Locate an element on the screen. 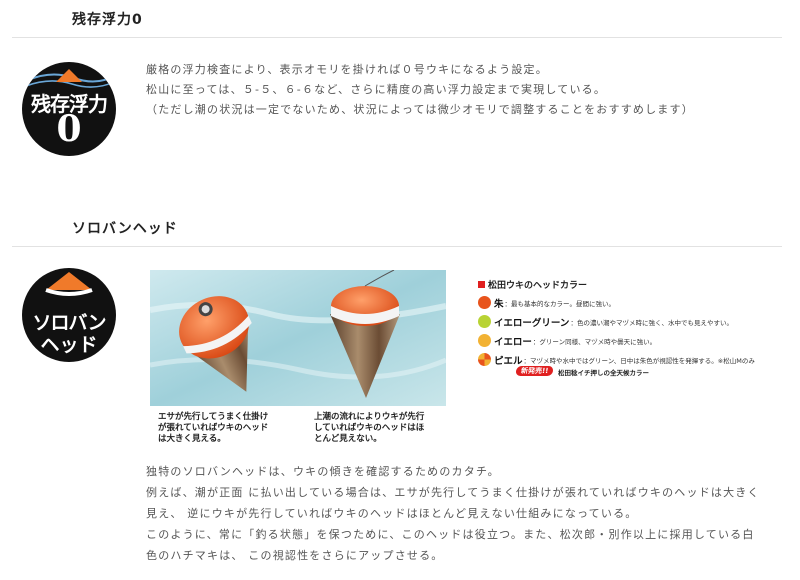  caption-left: エサが先行してうまく仕掛け が張れていればウキのヘッド は大きく見える。 is located at coordinates (213, 428).